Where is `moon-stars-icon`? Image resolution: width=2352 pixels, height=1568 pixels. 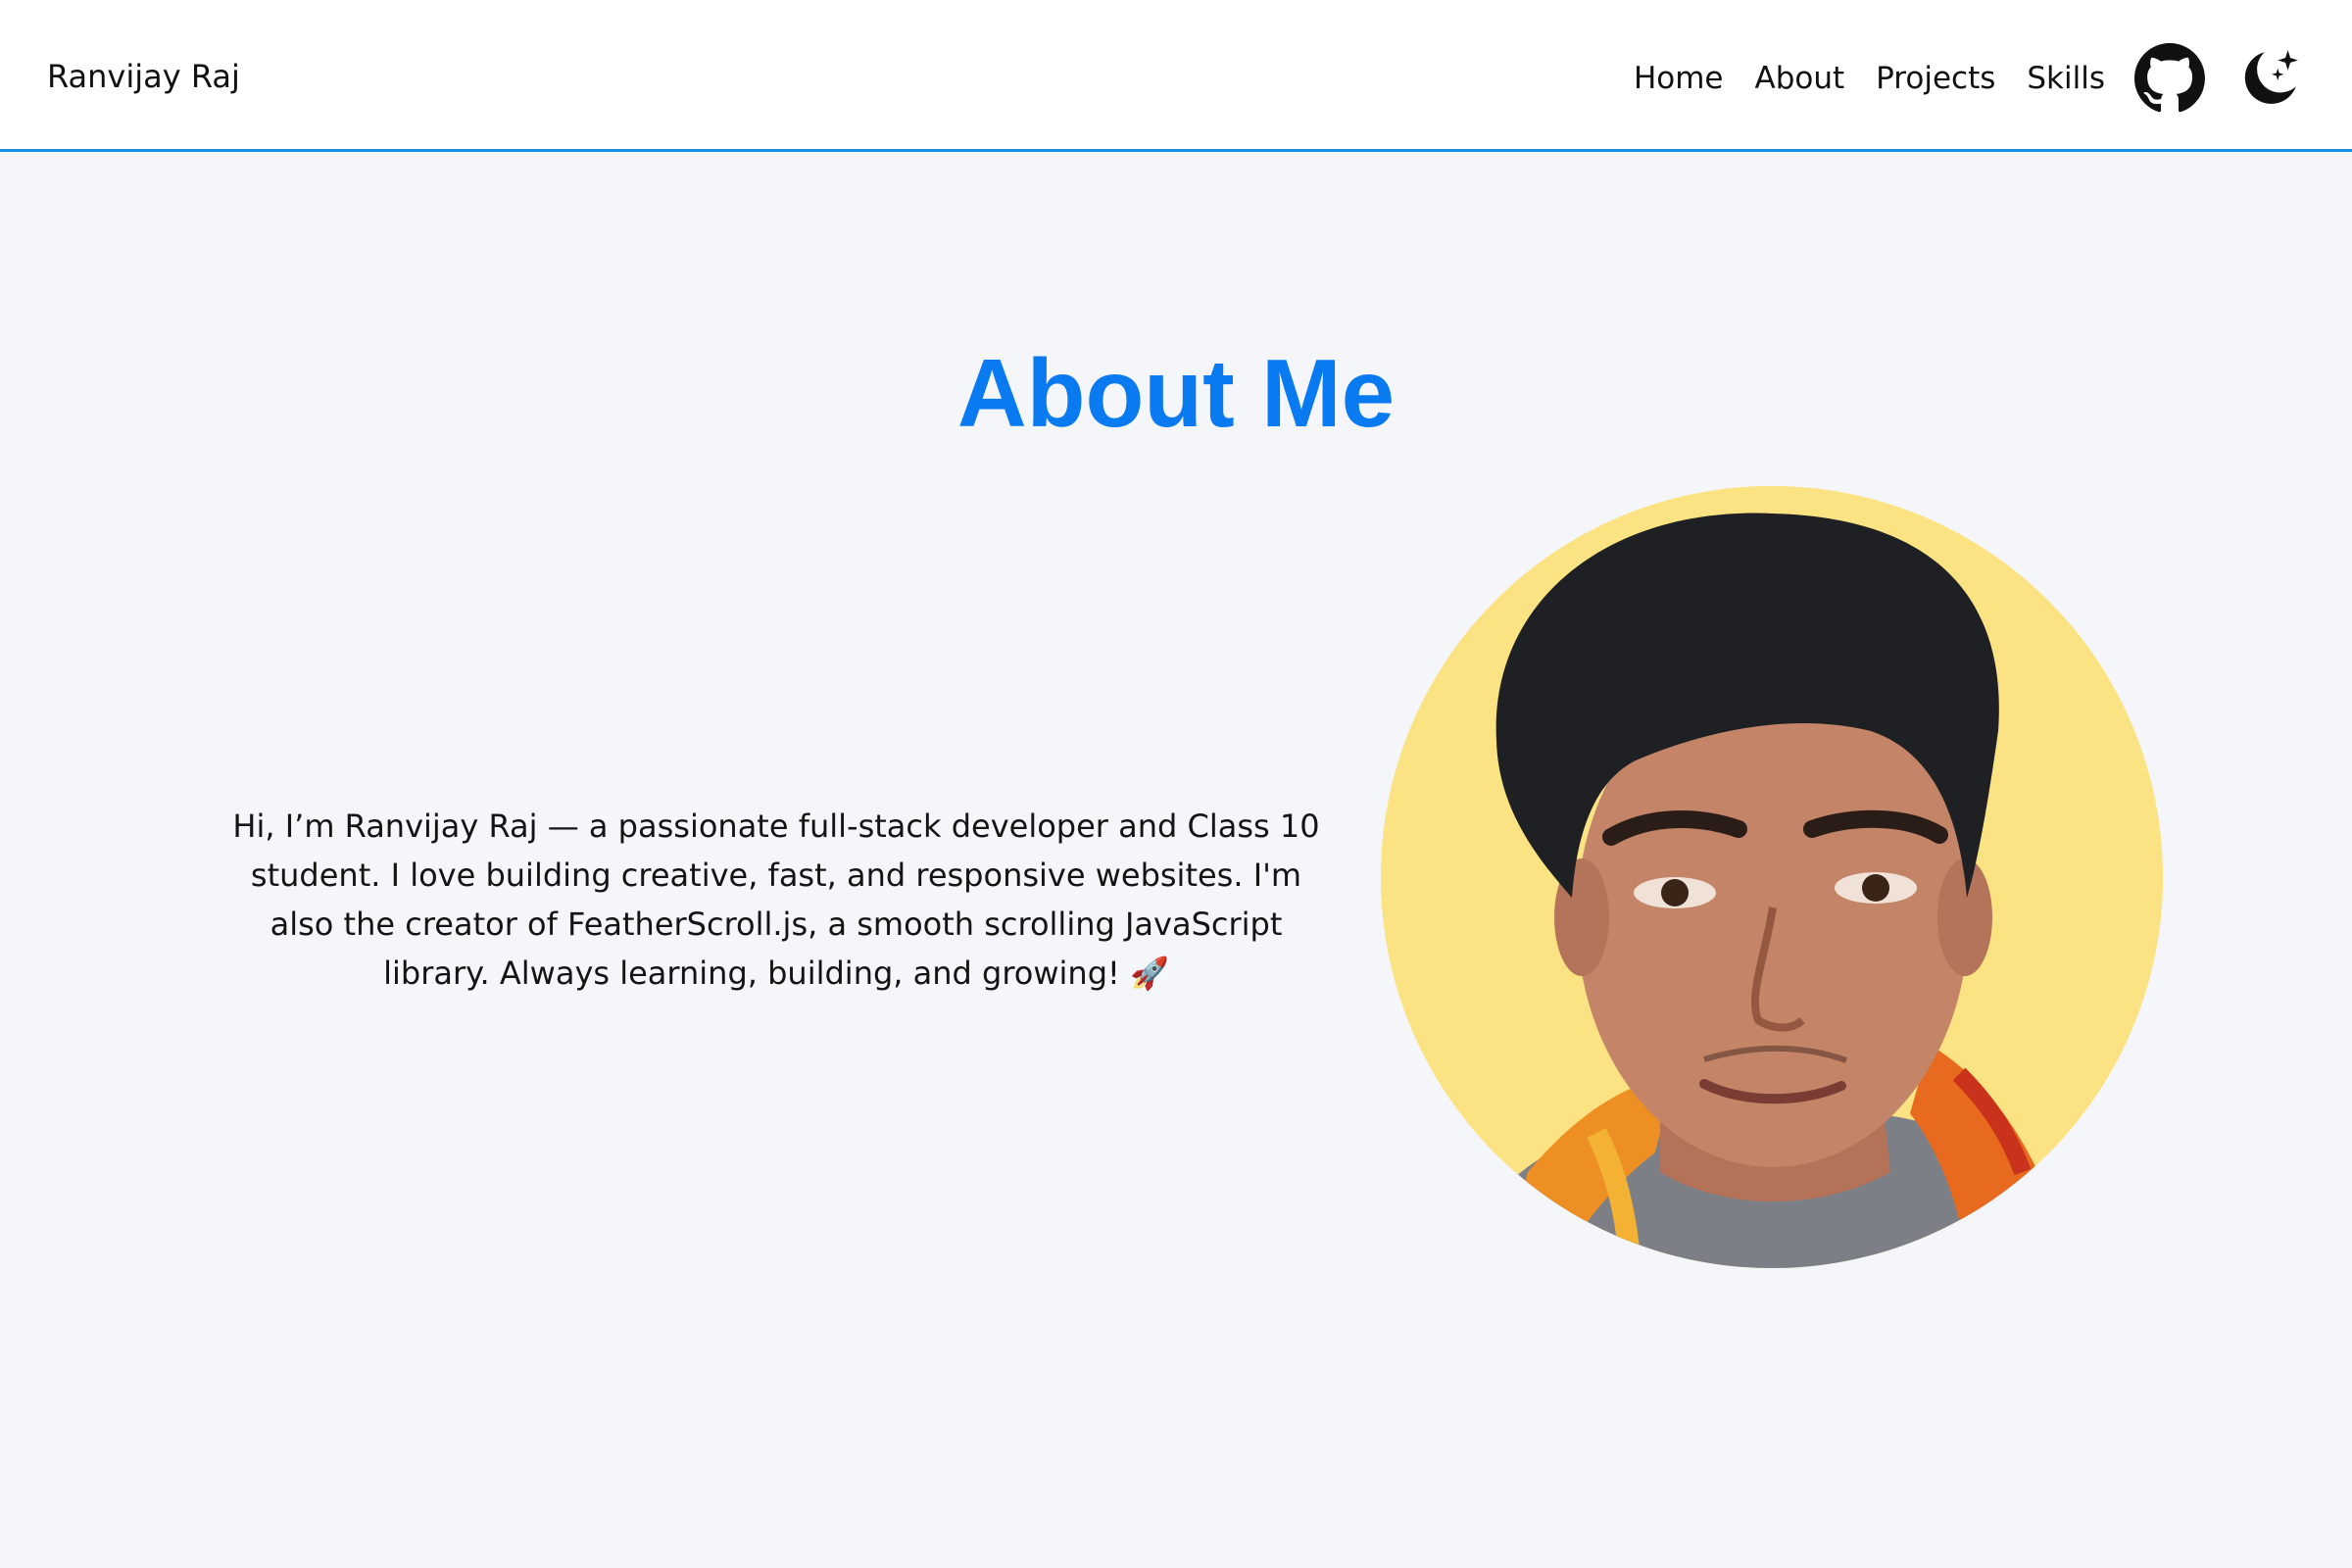
moon-stars-icon is located at coordinates (2269, 78).